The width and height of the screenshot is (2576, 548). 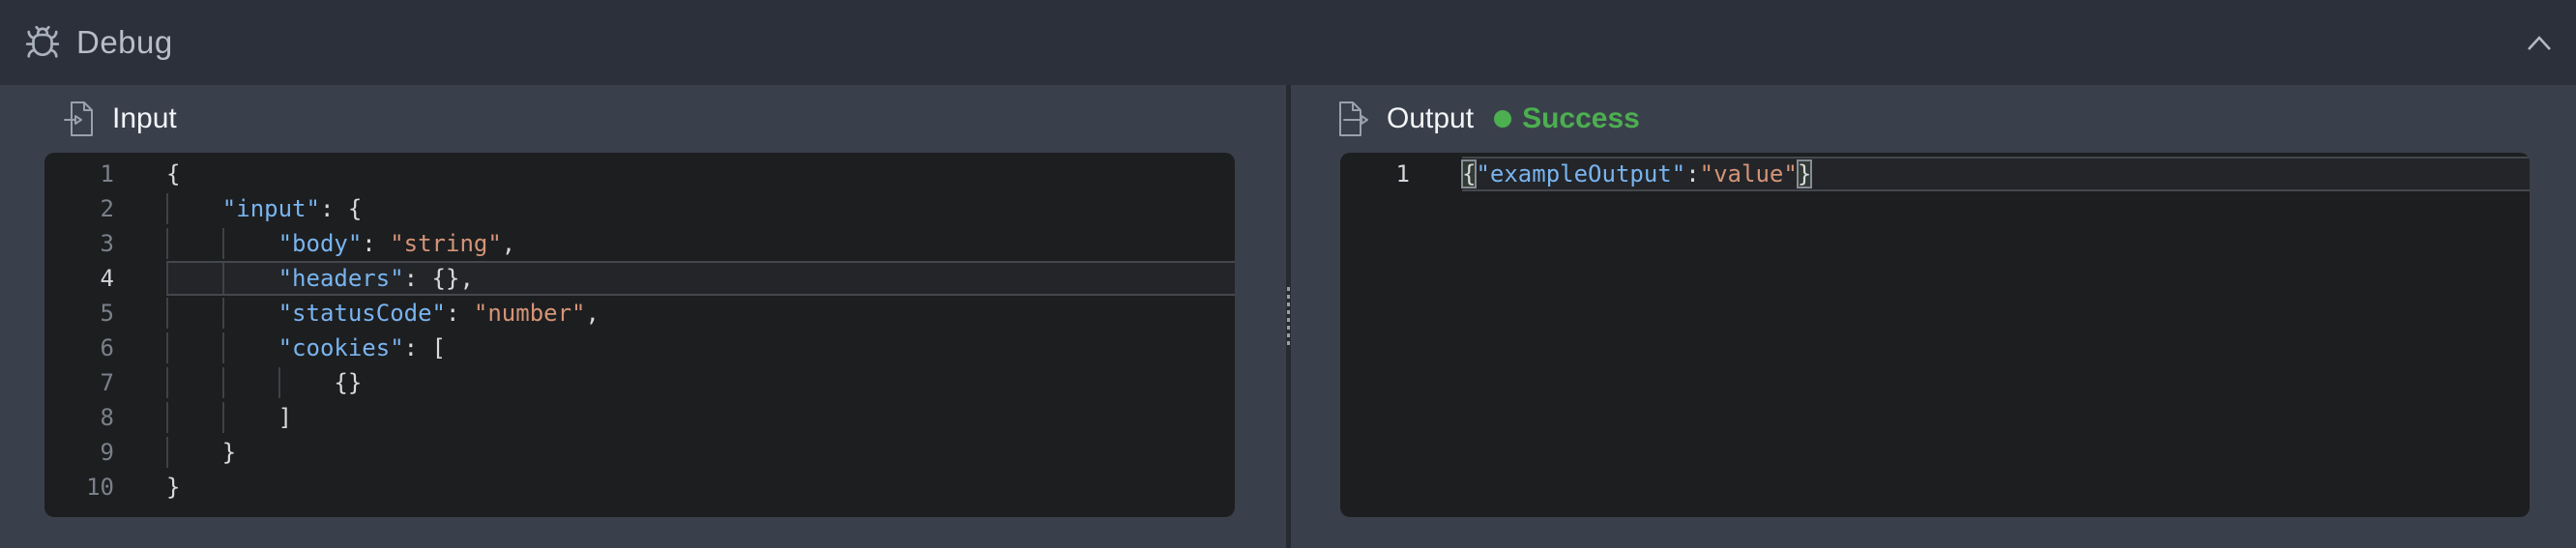 I want to click on token-punct: {, so click(x=173, y=173).